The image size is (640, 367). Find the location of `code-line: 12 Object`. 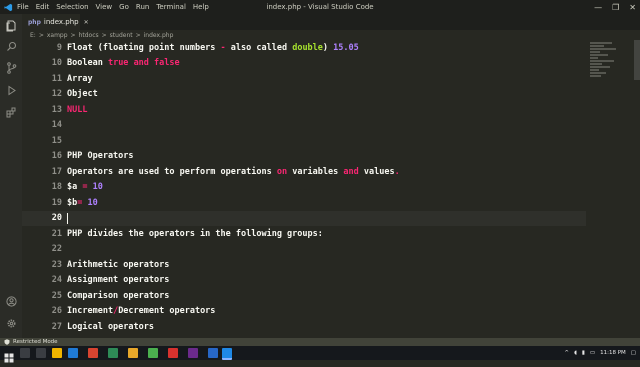

code-line: 12 Object is located at coordinates (304, 95).